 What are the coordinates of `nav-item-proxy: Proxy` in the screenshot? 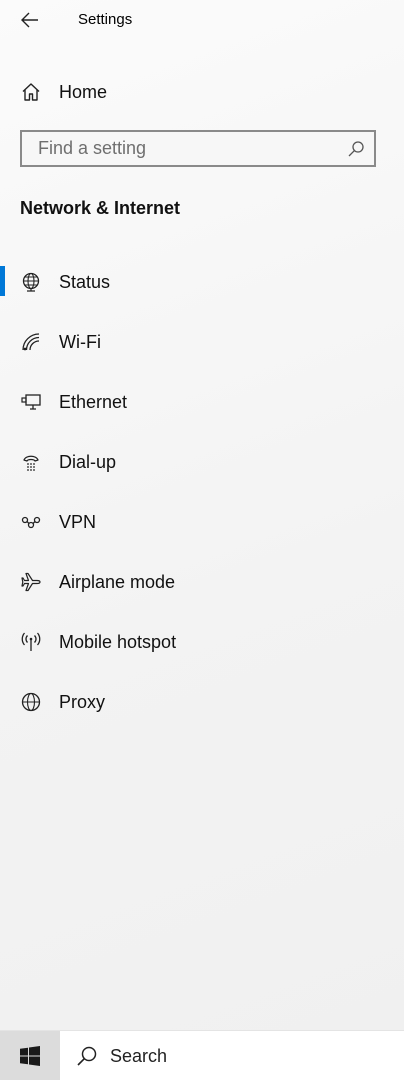 It's located at (202, 702).